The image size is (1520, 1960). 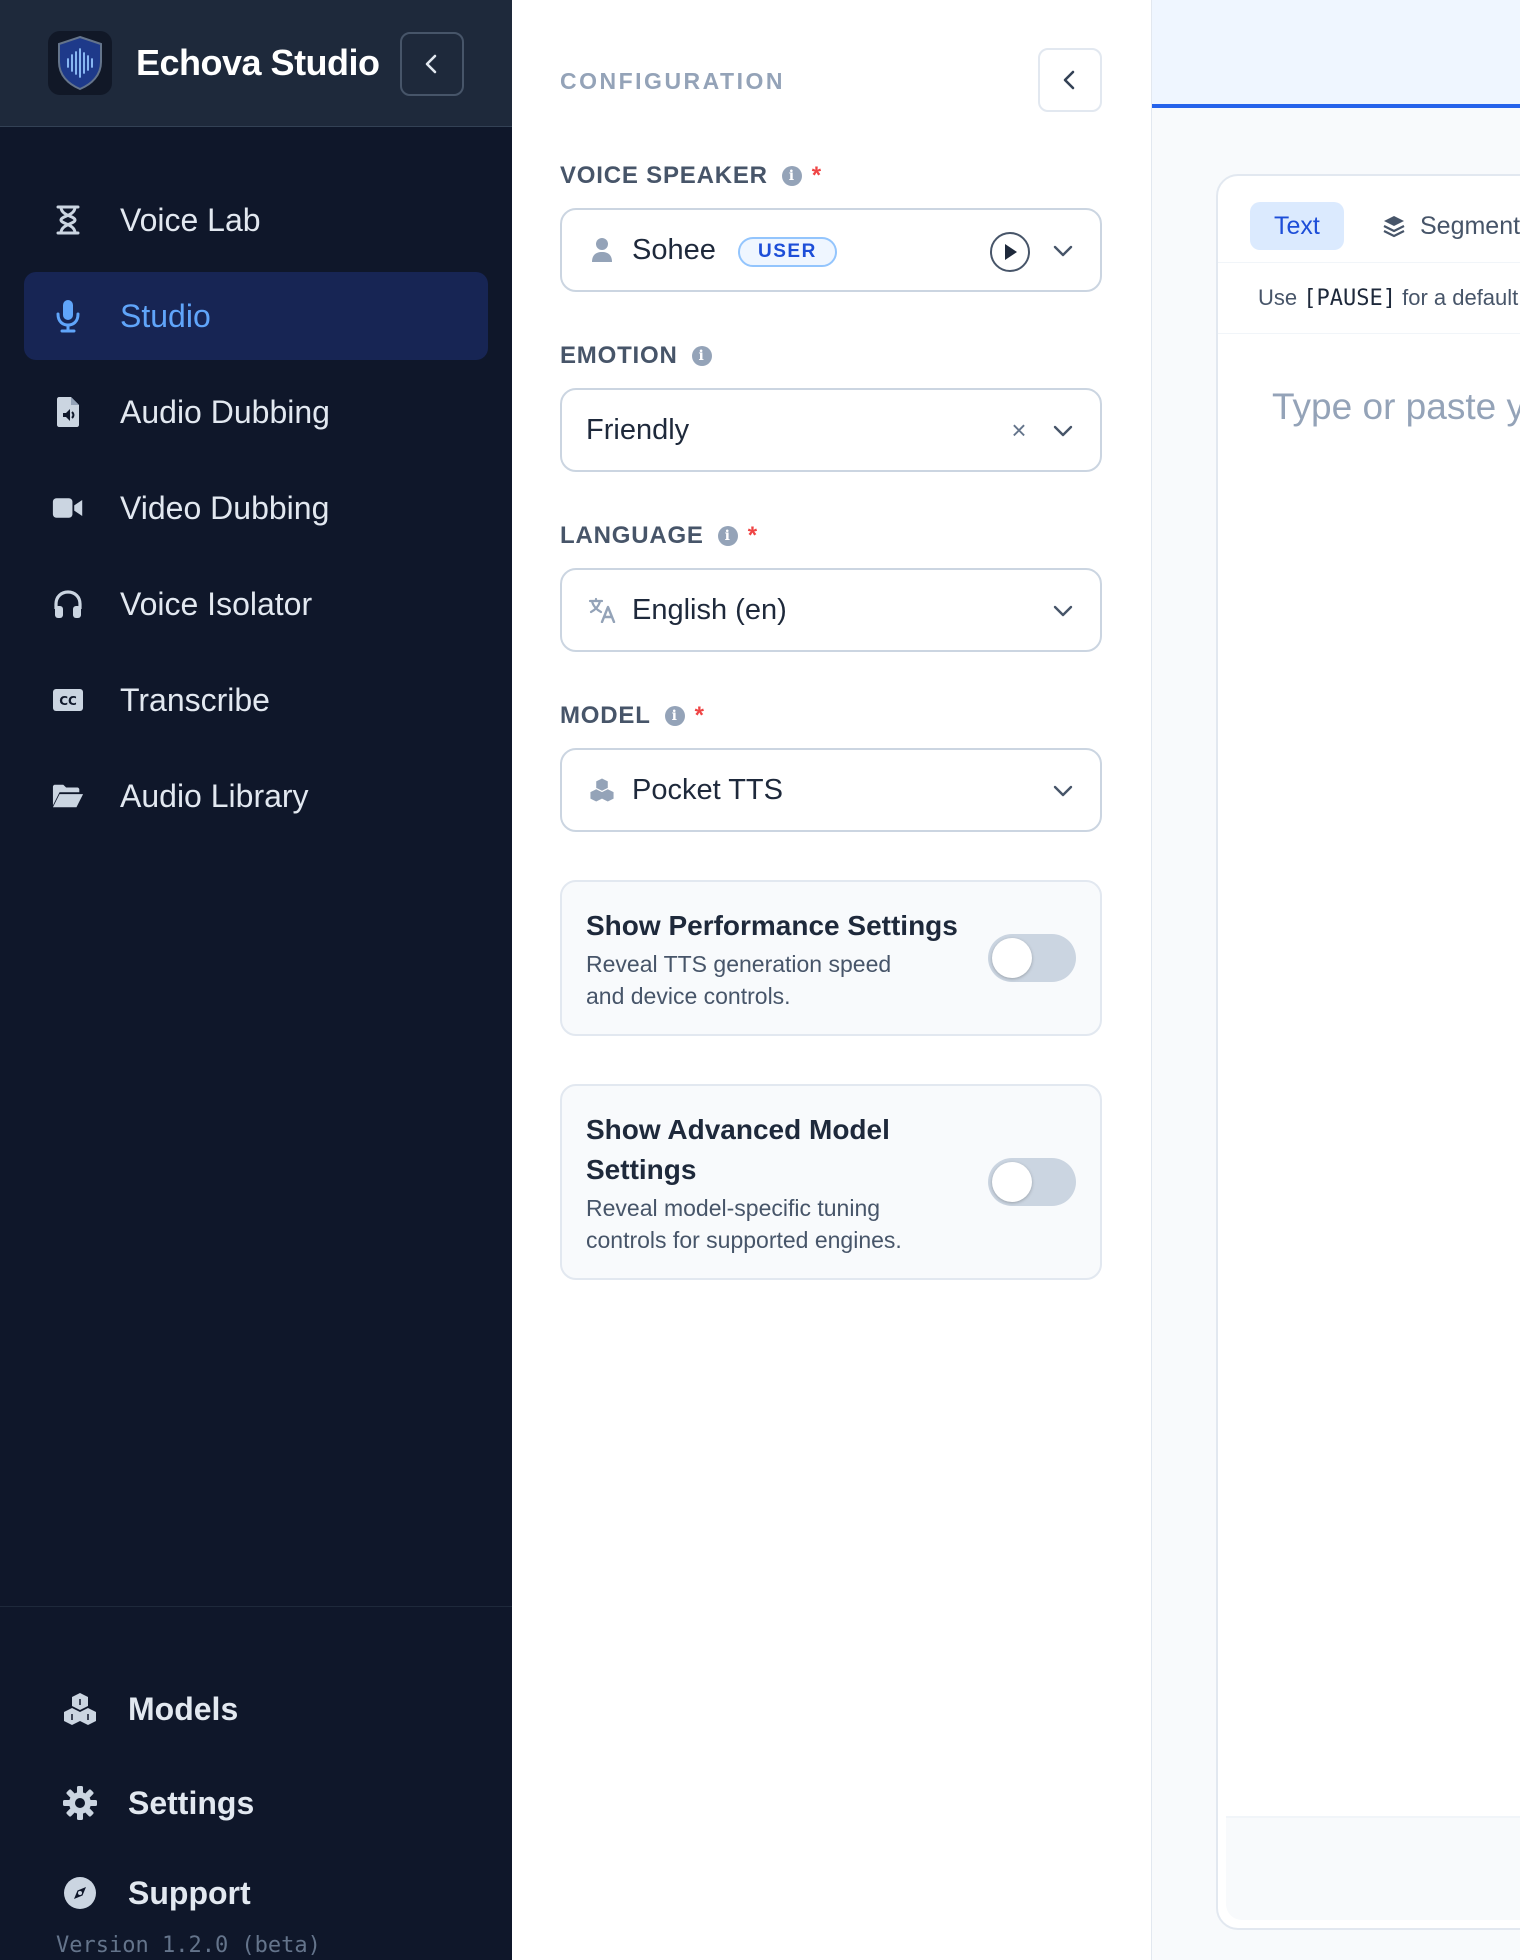 What do you see at coordinates (256, 1783) in the screenshot?
I see `sidebar-footer: Models Settings Support` at bounding box center [256, 1783].